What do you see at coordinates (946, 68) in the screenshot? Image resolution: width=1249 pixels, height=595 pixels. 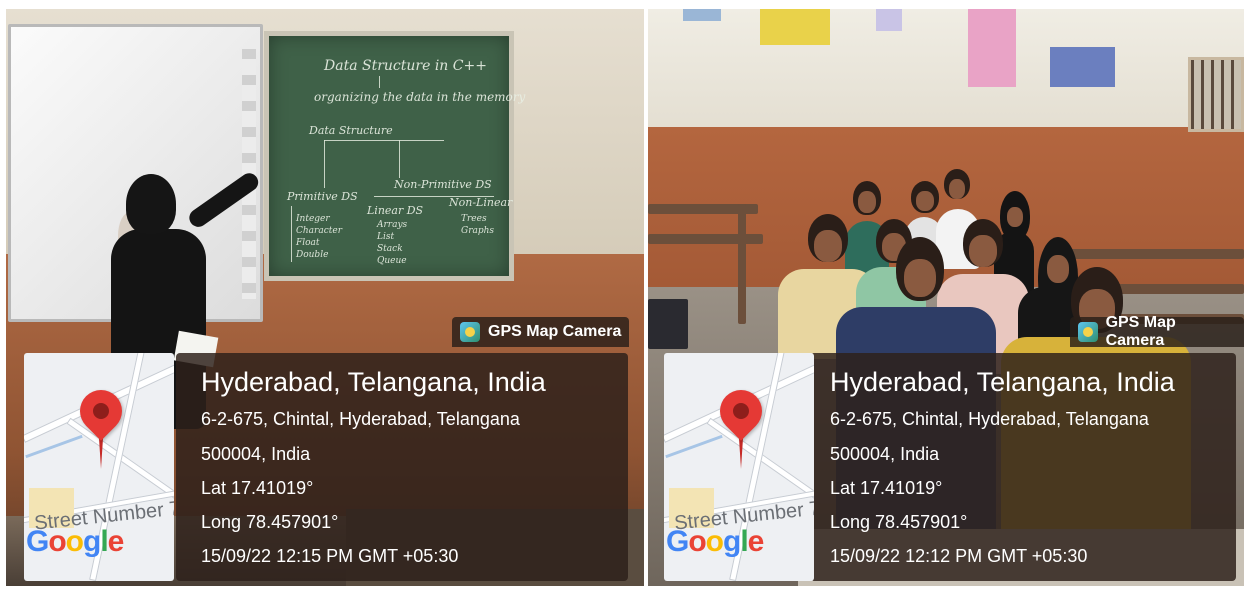 I see `wall-upper` at bounding box center [946, 68].